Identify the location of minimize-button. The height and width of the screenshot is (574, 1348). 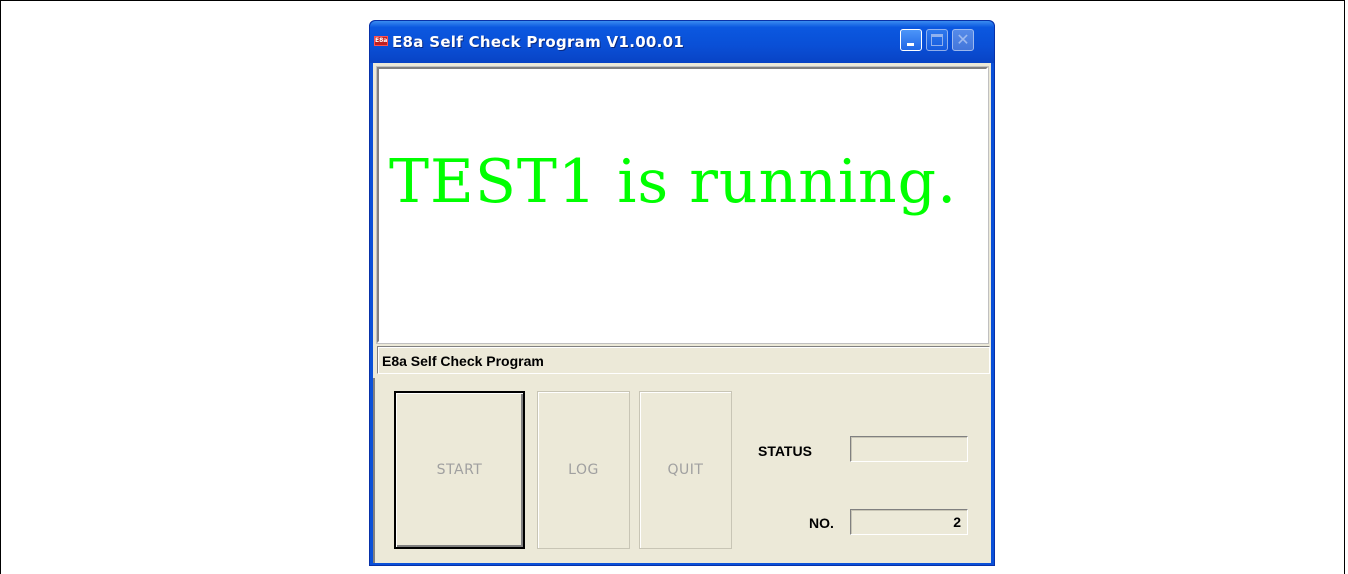
(911, 40).